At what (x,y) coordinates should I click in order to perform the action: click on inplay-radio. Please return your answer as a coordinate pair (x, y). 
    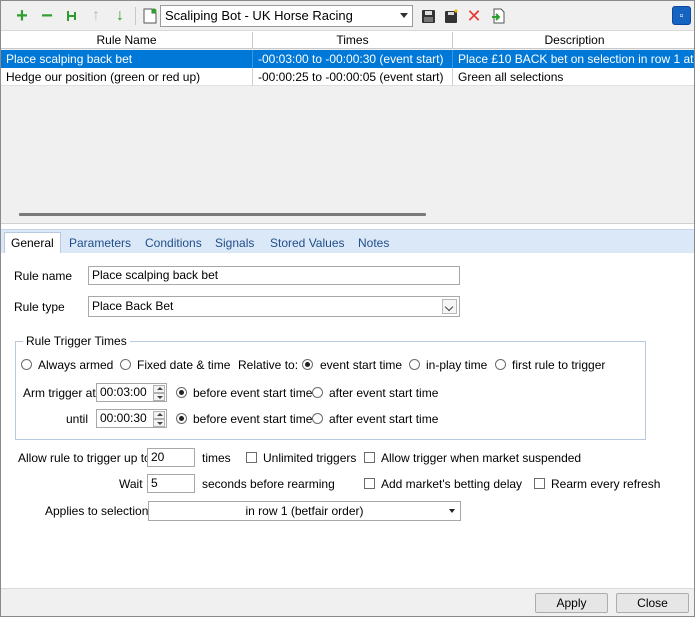
    Looking at the image, I should click on (414, 364).